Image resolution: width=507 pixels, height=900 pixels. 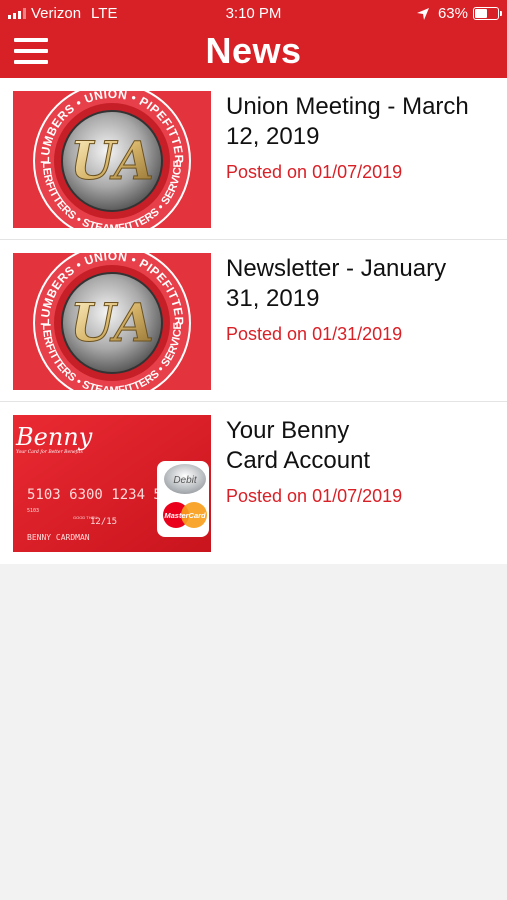 What do you see at coordinates (185, 515) in the screenshot?
I see `svg-text: MasterCard` at bounding box center [185, 515].